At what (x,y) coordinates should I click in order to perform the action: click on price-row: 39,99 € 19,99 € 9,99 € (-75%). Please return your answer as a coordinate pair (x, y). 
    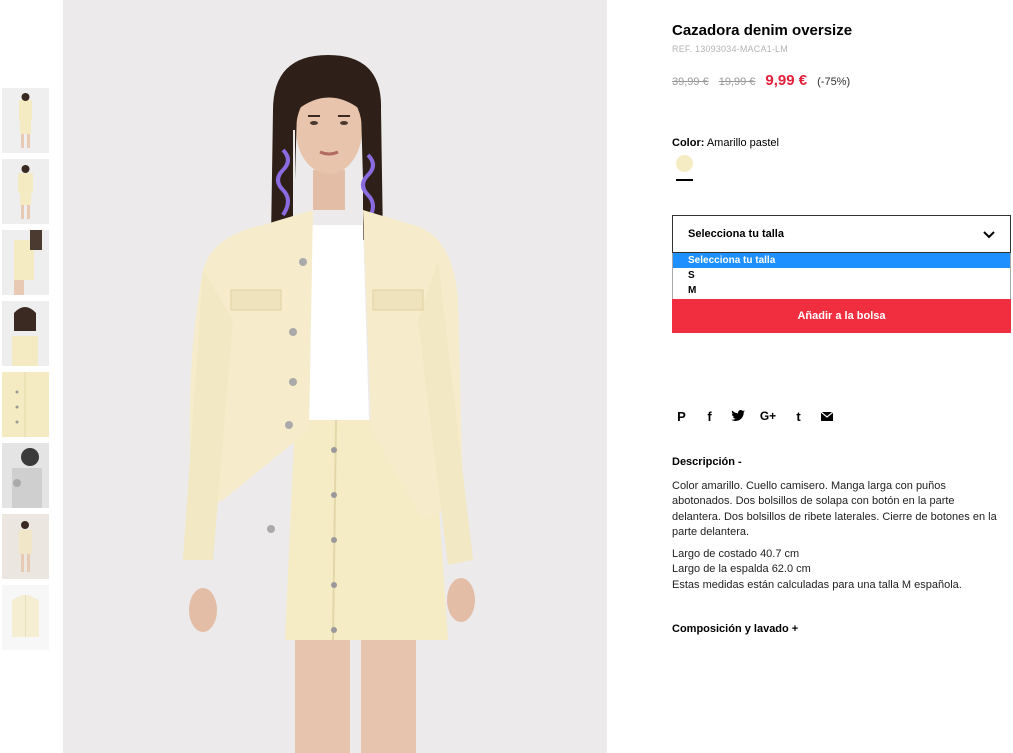
    Looking at the image, I should click on (761, 80).